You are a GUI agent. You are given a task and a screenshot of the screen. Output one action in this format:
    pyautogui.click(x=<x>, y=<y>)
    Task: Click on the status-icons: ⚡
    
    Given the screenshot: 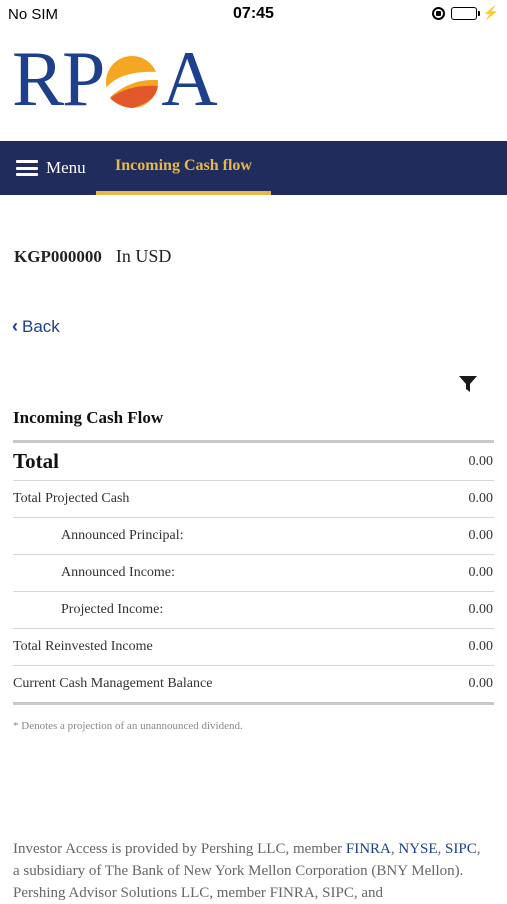 What is the action you would take?
    pyautogui.click(x=465, y=13)
    